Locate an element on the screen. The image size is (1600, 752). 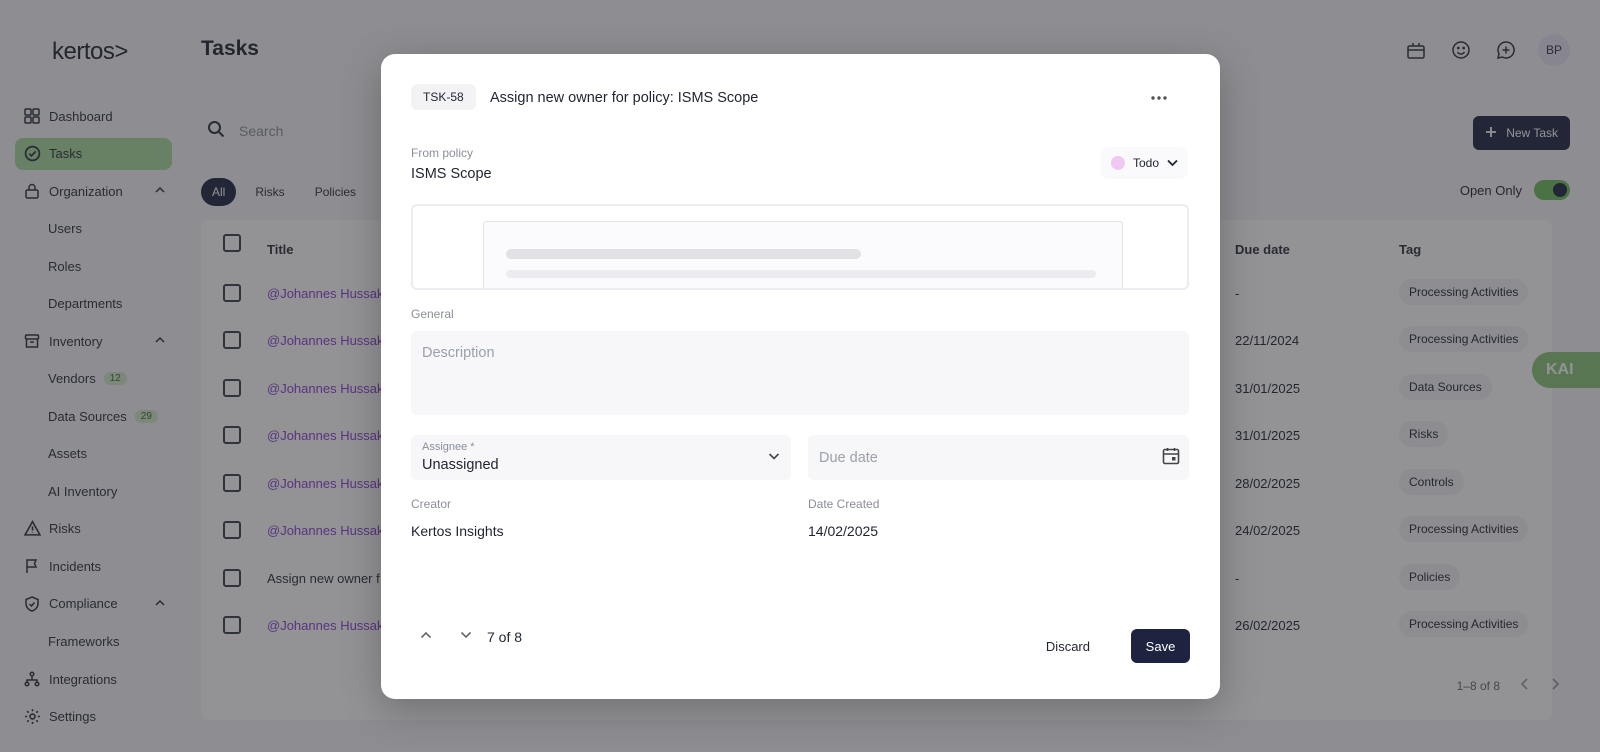
discard-button: Discard is located at coordinates (1068, 646).